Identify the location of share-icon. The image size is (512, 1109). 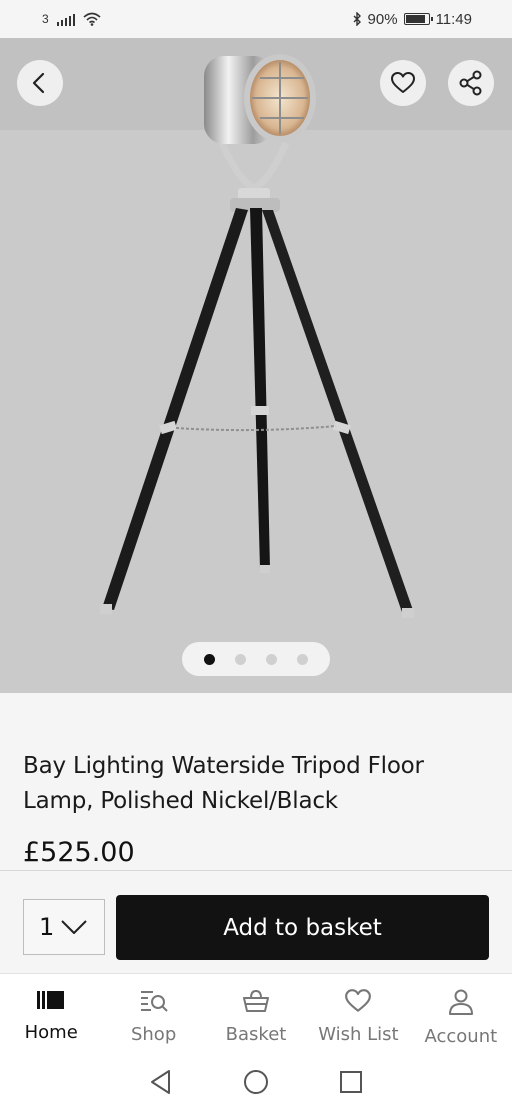
(470, 83).